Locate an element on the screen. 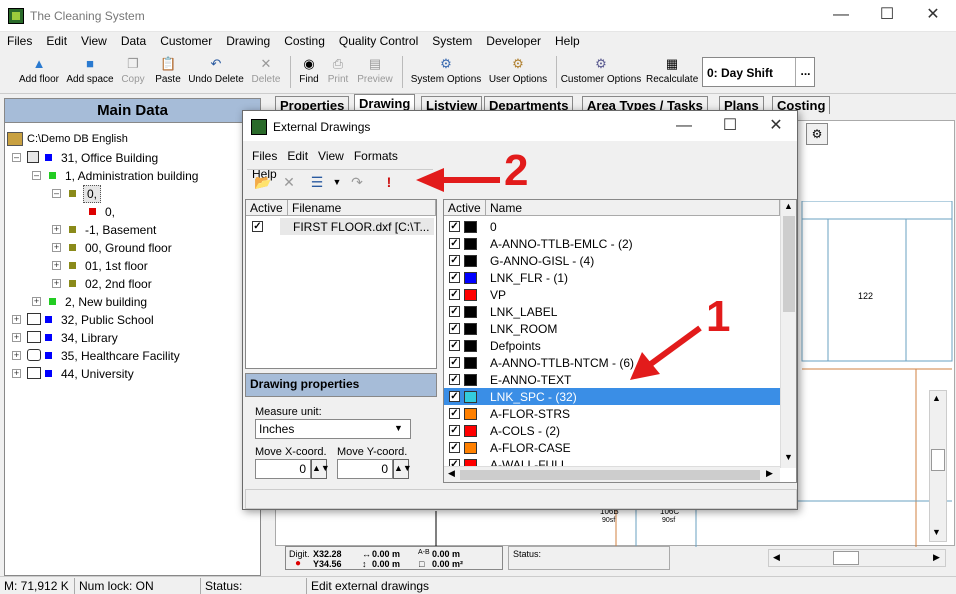 The width and height of the screenshot is (956, 594). annotation-overlay is located at coordinates (559, 274).